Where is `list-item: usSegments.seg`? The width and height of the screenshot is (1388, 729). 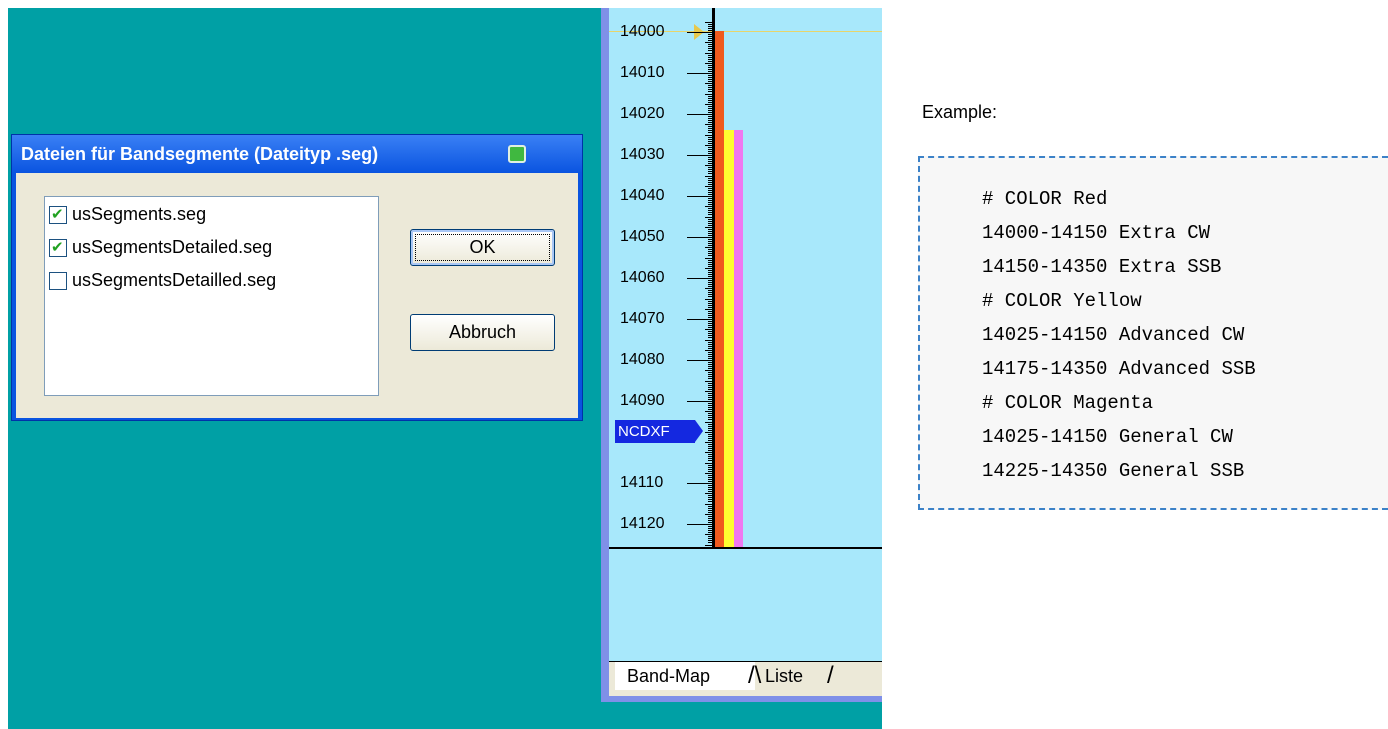 list-item: usSegments.seg is located at coordinates (209, 216).